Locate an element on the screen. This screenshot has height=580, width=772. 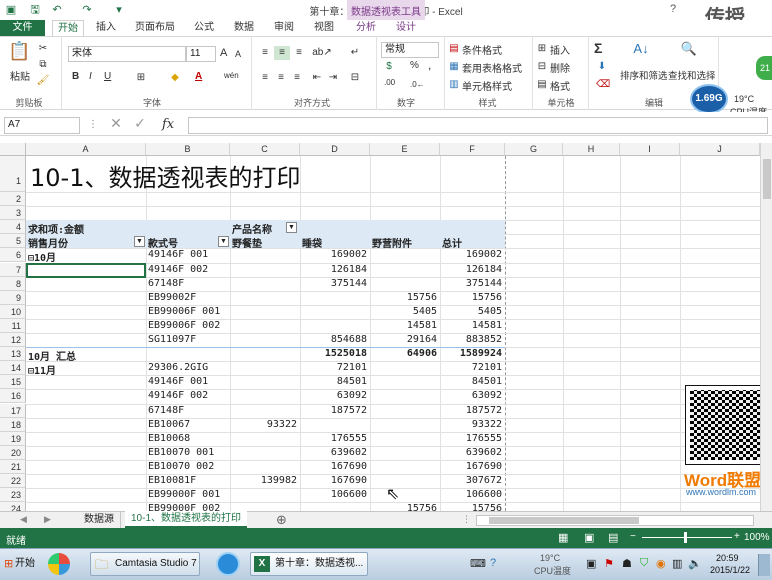
paste-icon: 📋 is located at coordinates (19, 54).